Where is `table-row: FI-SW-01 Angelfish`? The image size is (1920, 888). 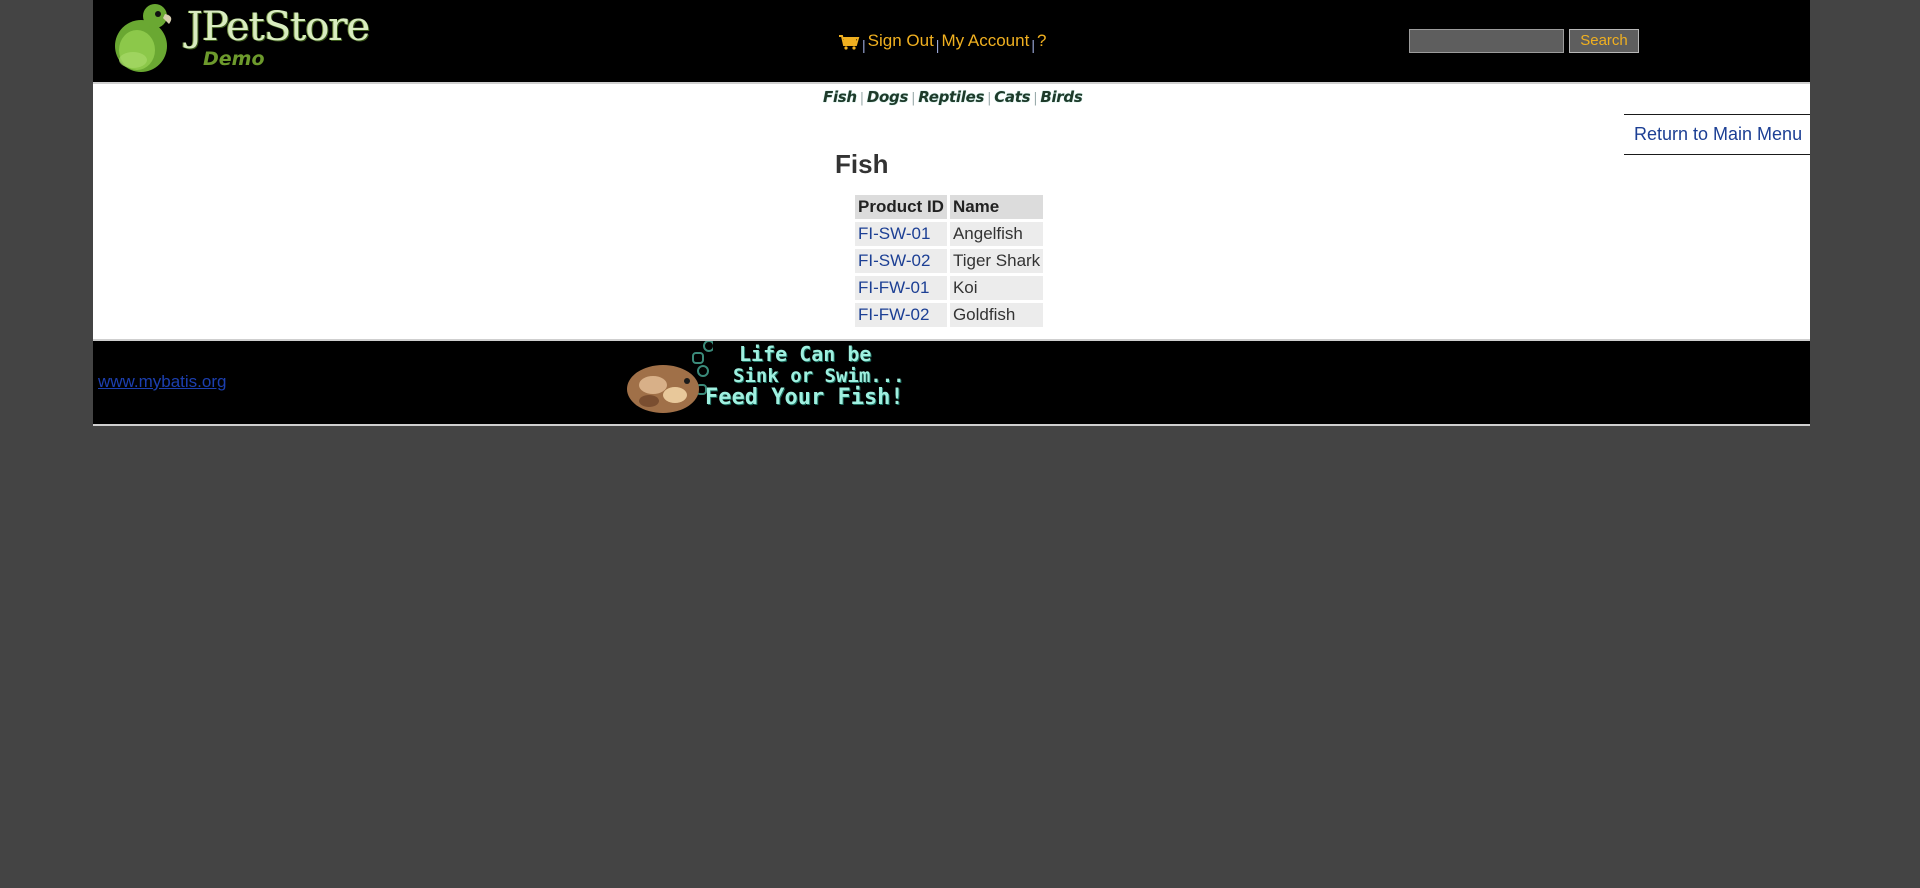 table-row: FI-SW-01 Angelfish is located at coordinates (949, 234).